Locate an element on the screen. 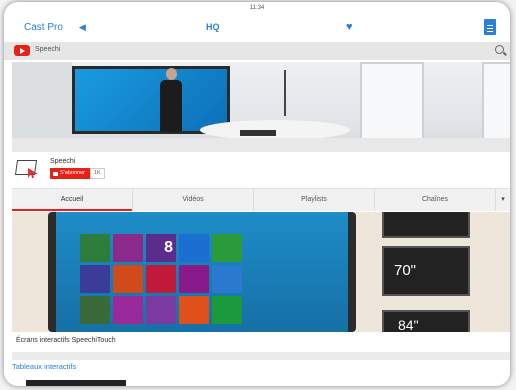 The height and width of the screenshot is (390, 516). banner-interactive-board is located at coordinates (151, 100).